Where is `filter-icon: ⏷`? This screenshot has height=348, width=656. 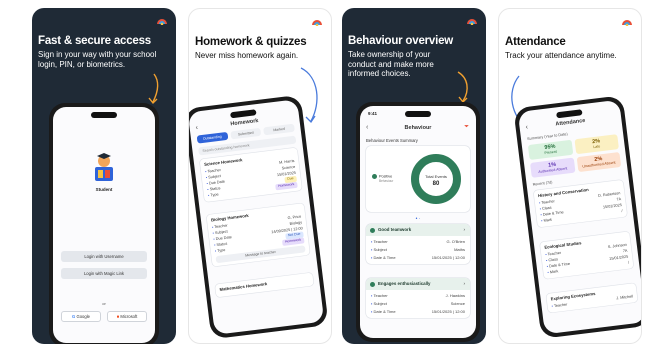 filter-icon: ⏷ is located at coordinates (466, 127).